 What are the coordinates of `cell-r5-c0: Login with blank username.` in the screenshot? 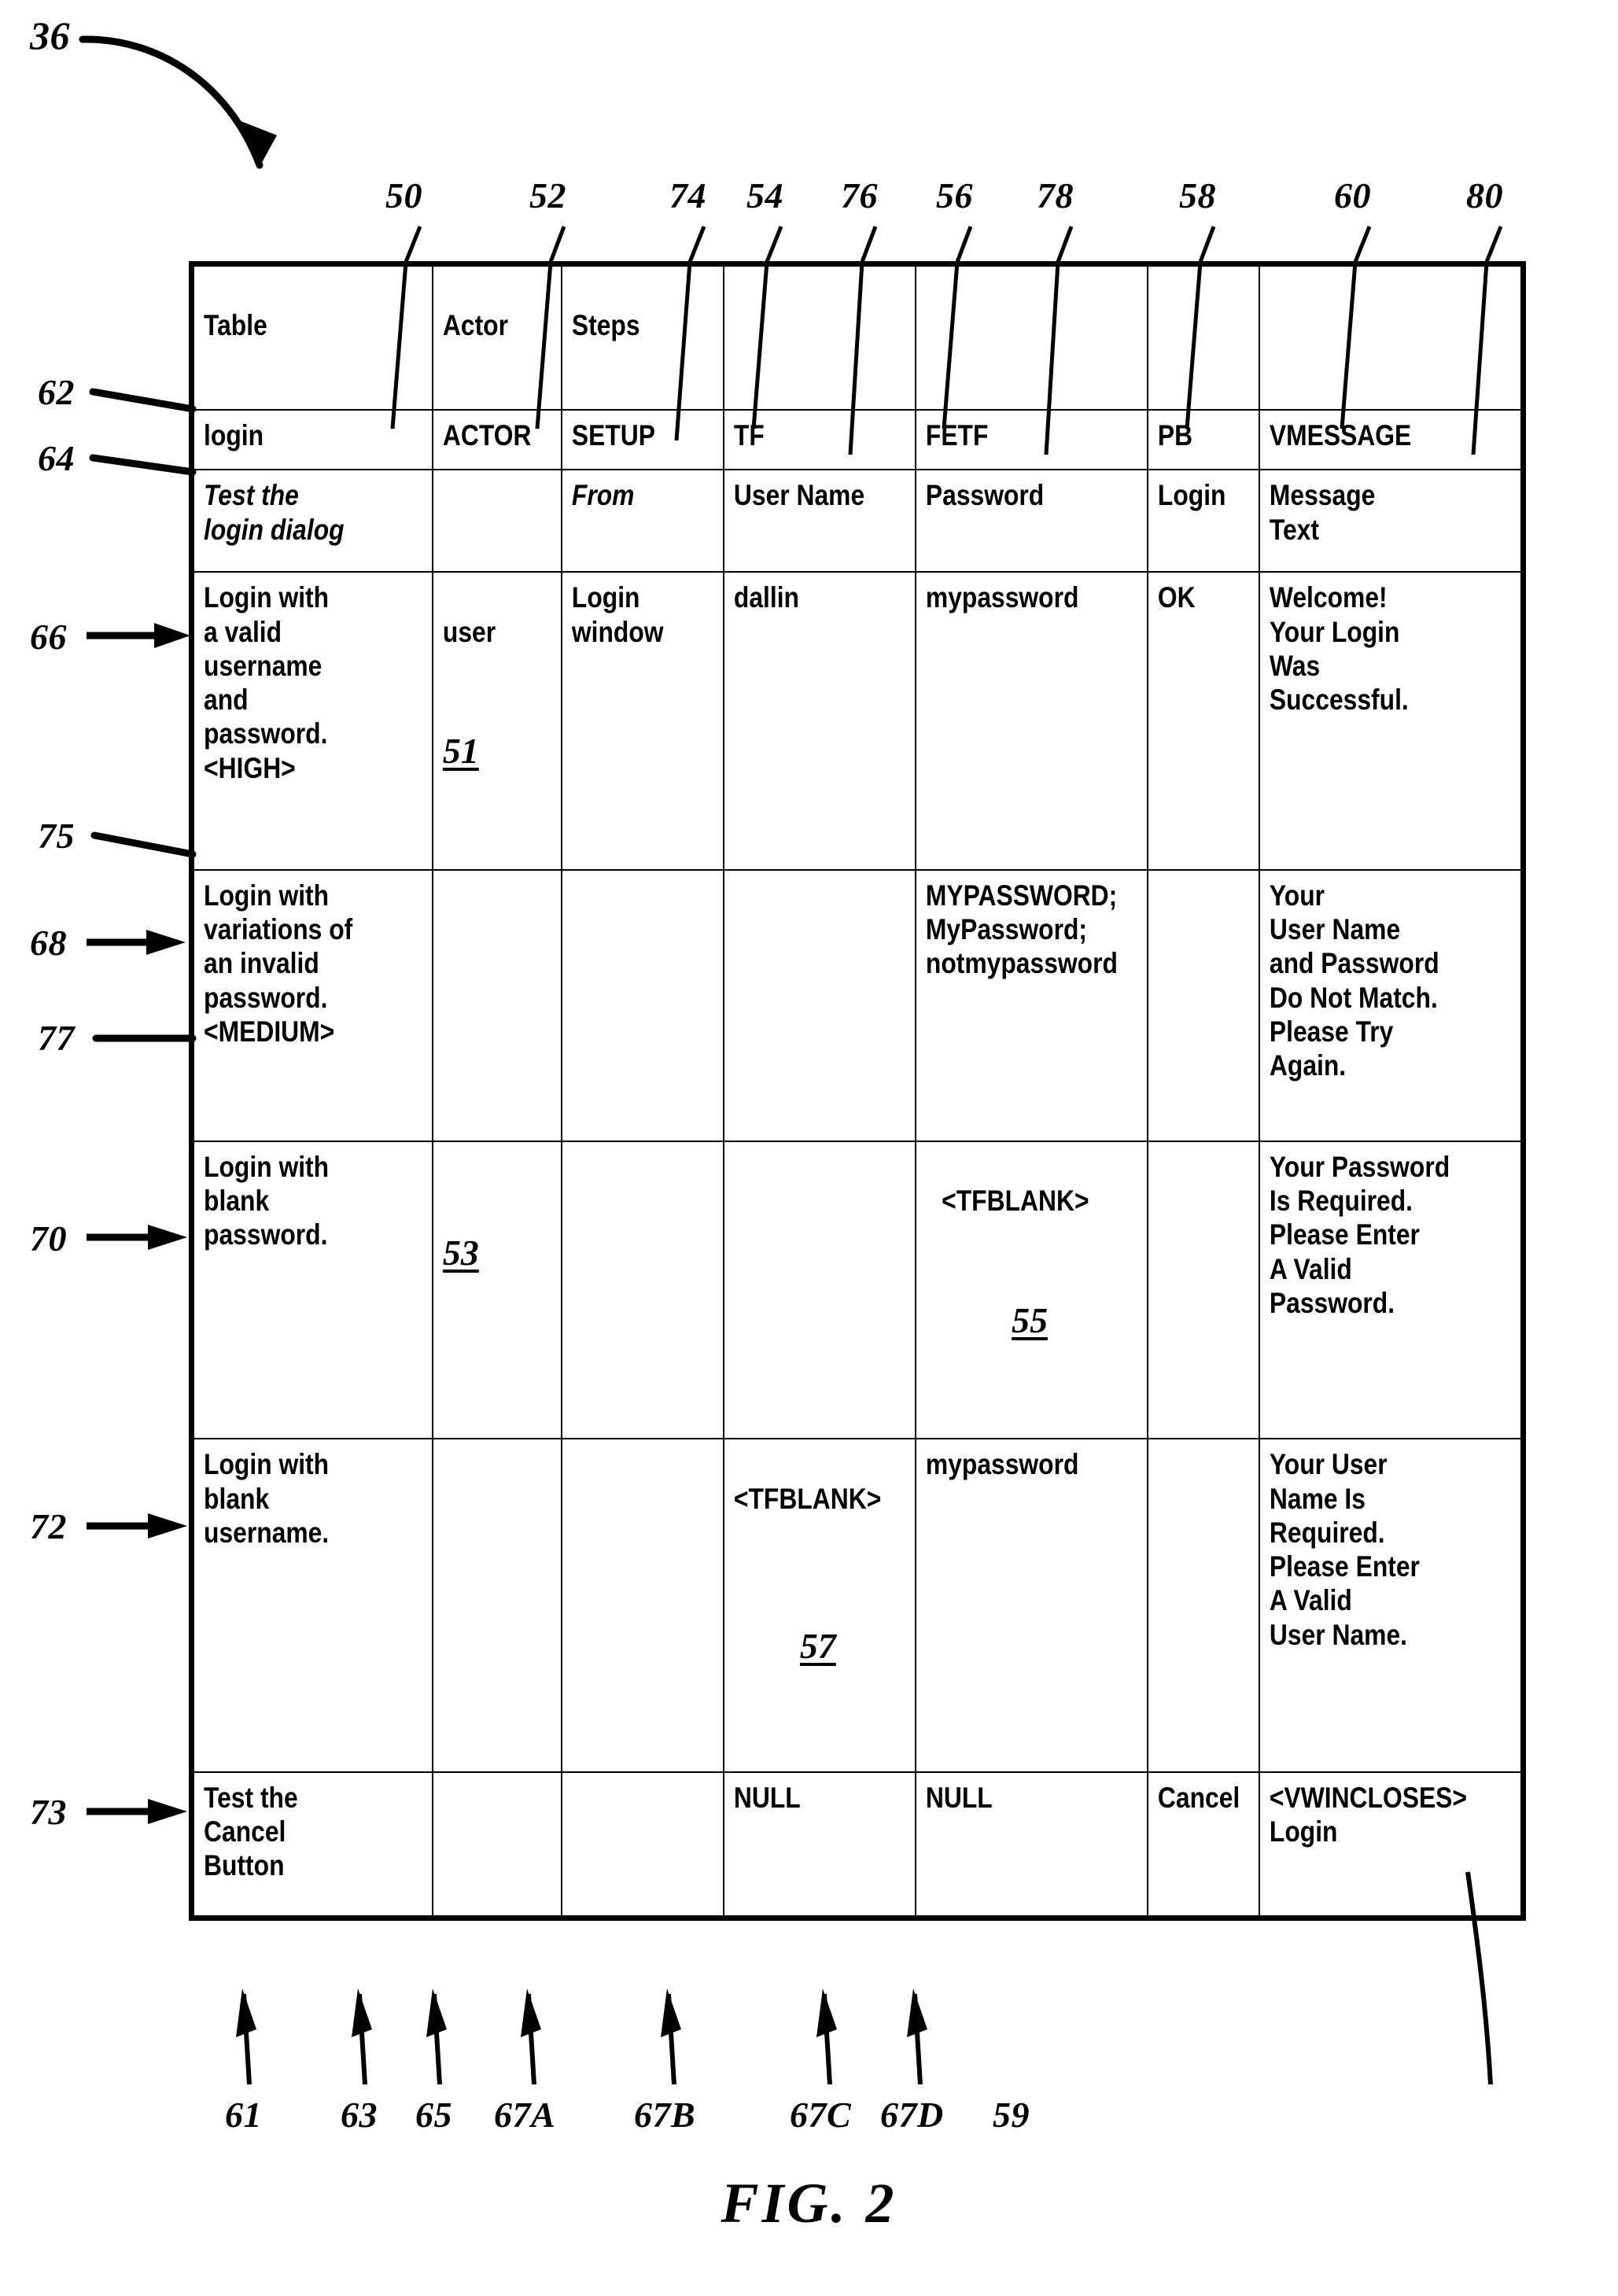 It's located at (297, 1605).